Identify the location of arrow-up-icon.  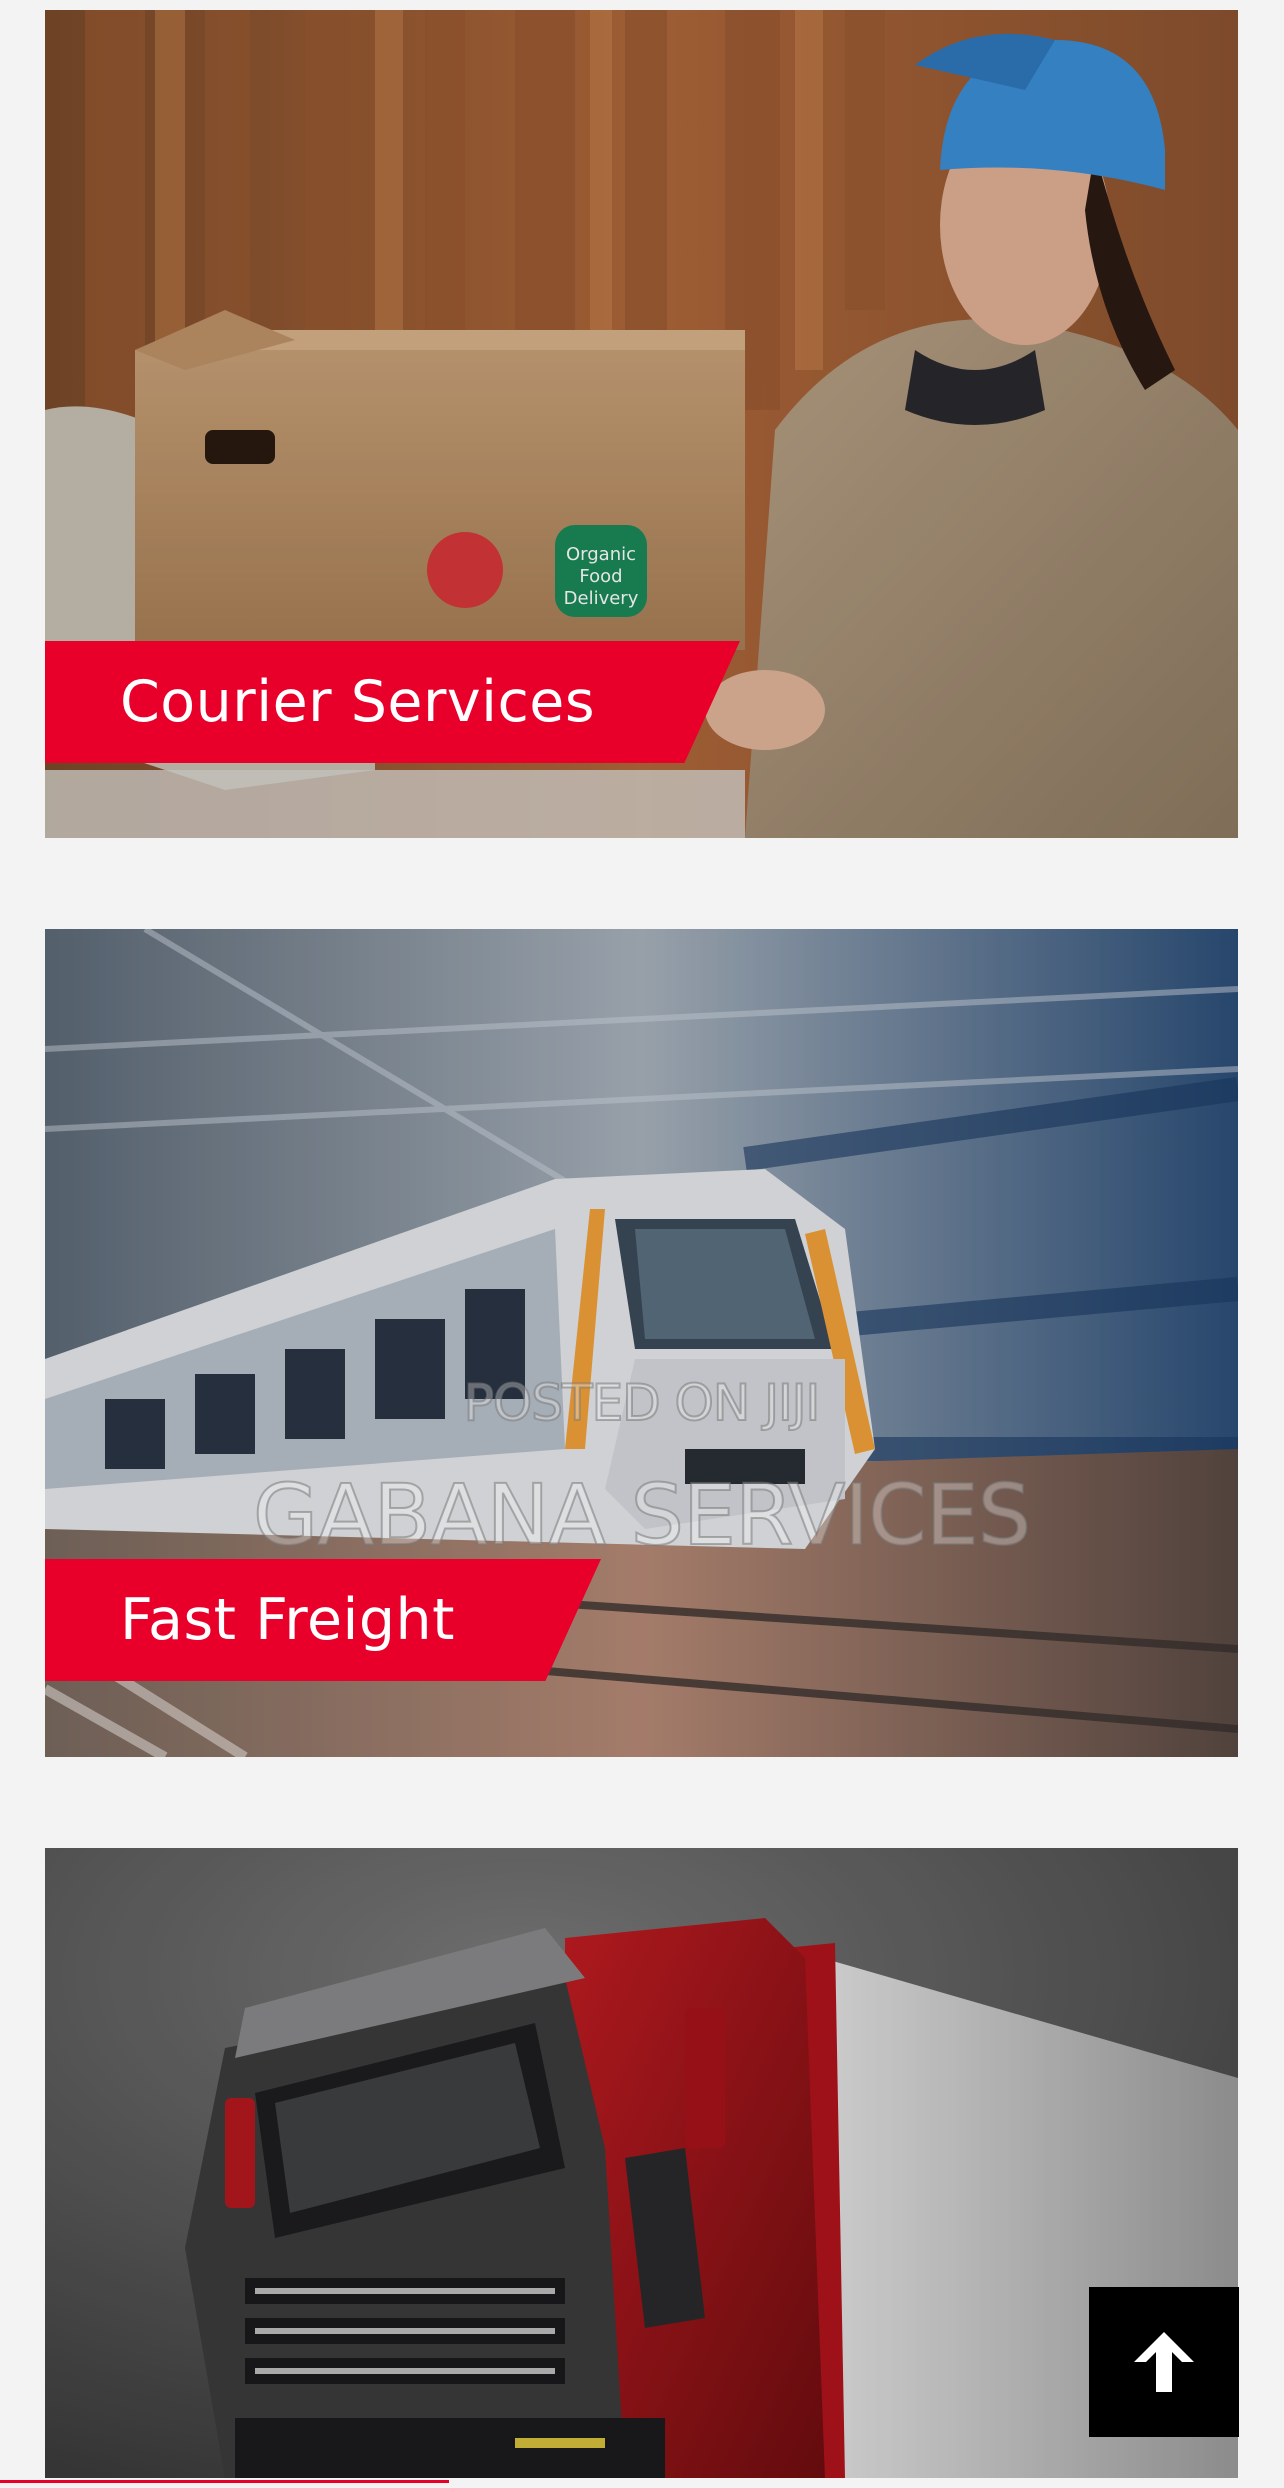
(1164, 2362).